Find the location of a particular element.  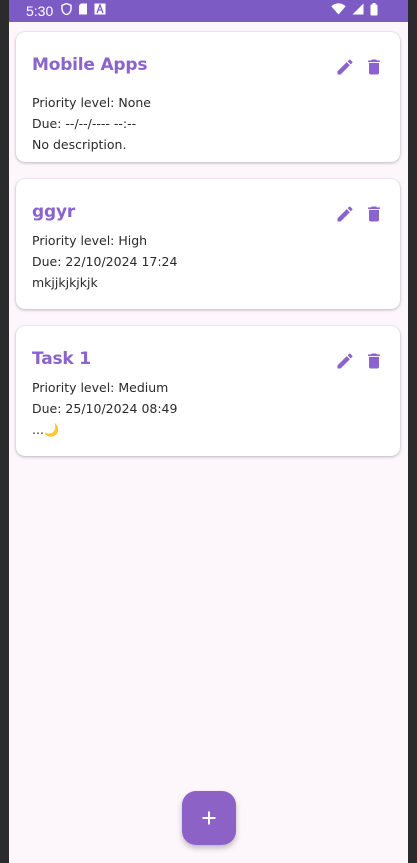

task-title: ggyr is located at coordinates (54, 212).